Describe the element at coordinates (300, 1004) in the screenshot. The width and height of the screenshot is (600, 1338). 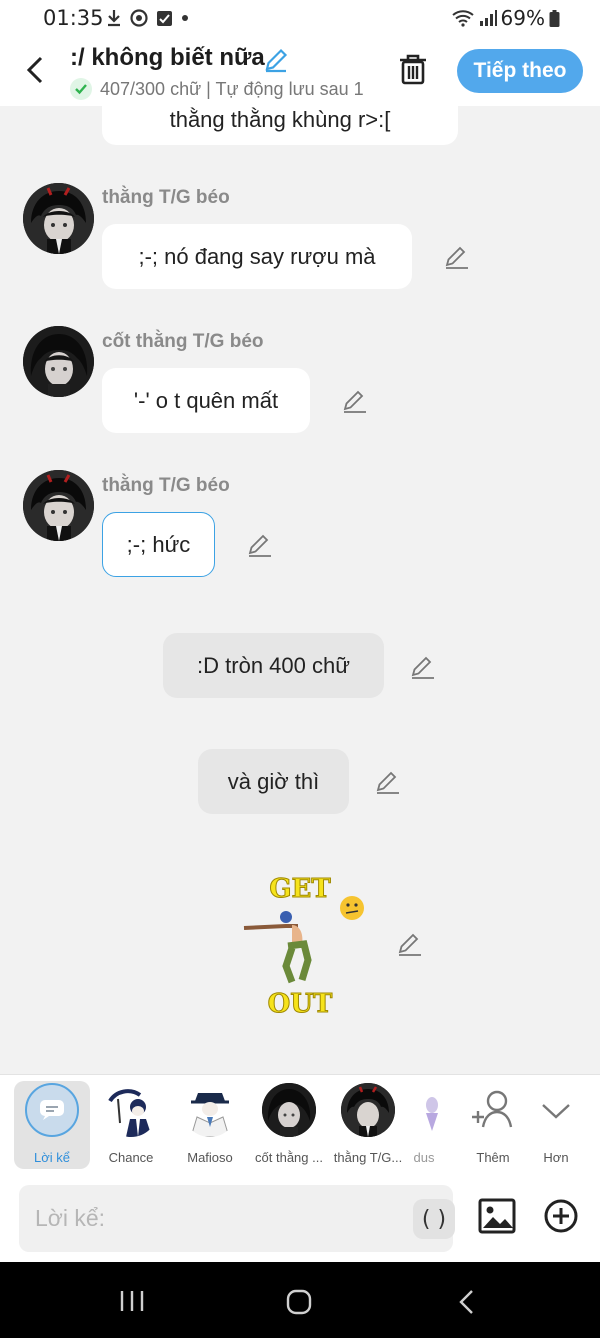
I see `sticker-bottom-text: OUT` at that location.